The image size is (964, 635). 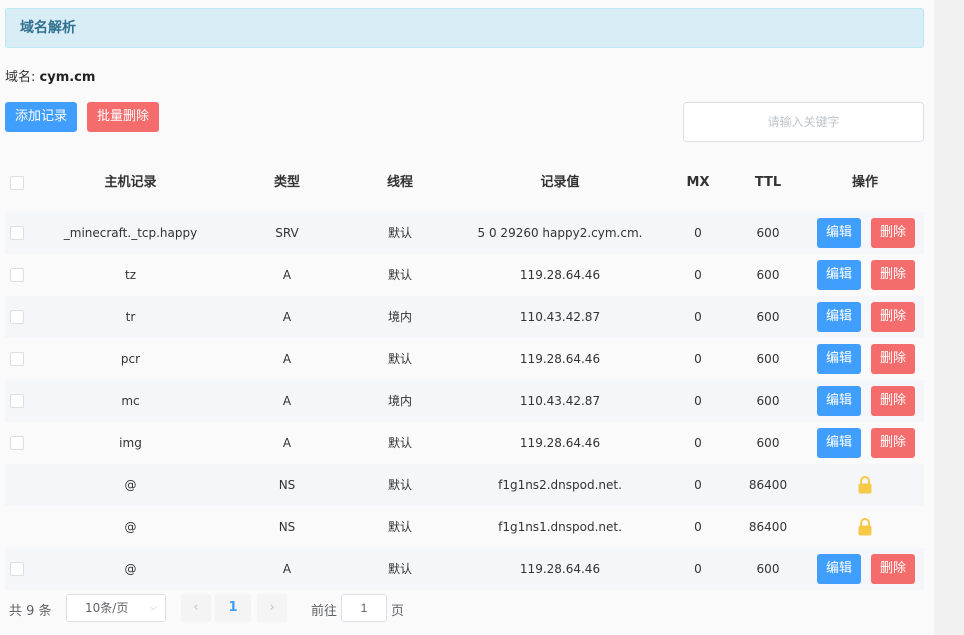 I want to click on cell-host: pcr, so click(x=130, y=359).